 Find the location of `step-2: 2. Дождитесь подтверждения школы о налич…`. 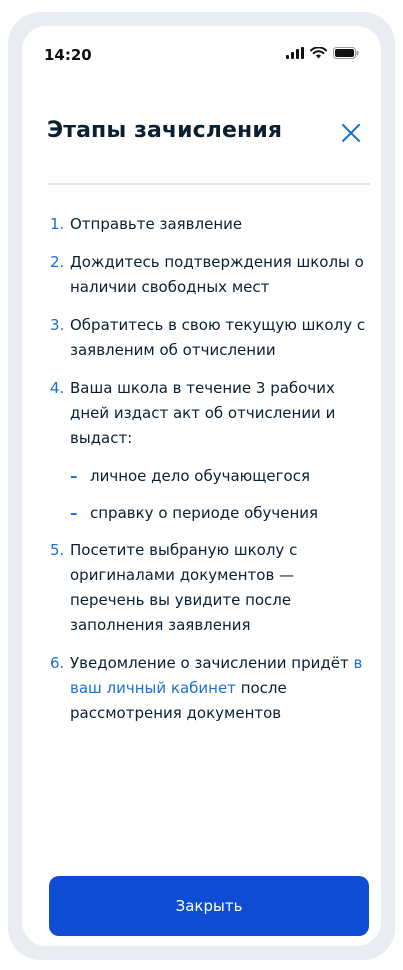

step-2: 2. Дождитесь подтверждения школы о налич… is located at coordinates (210, 275).